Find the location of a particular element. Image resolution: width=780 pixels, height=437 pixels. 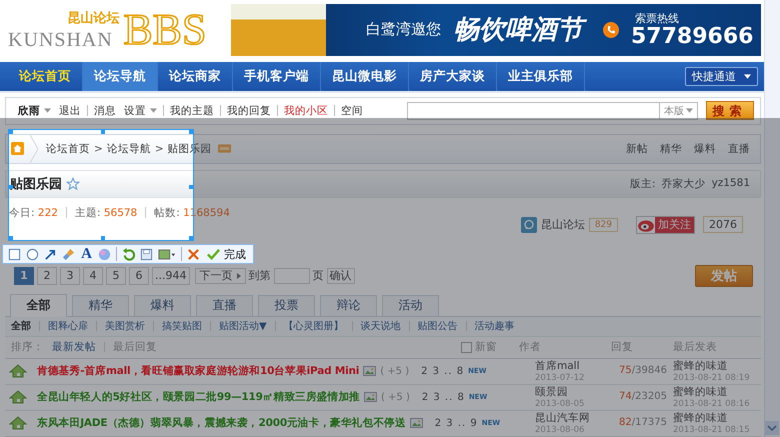

checkbox is located at coordinates (466, 347).